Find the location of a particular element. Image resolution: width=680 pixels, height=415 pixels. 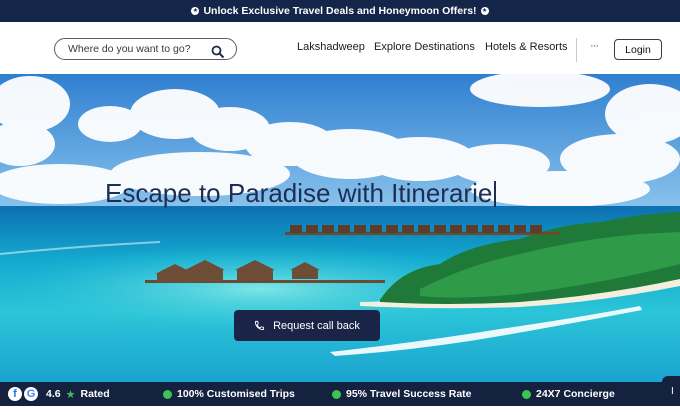

side-tab-label: I is located at coordinates (672, 391).